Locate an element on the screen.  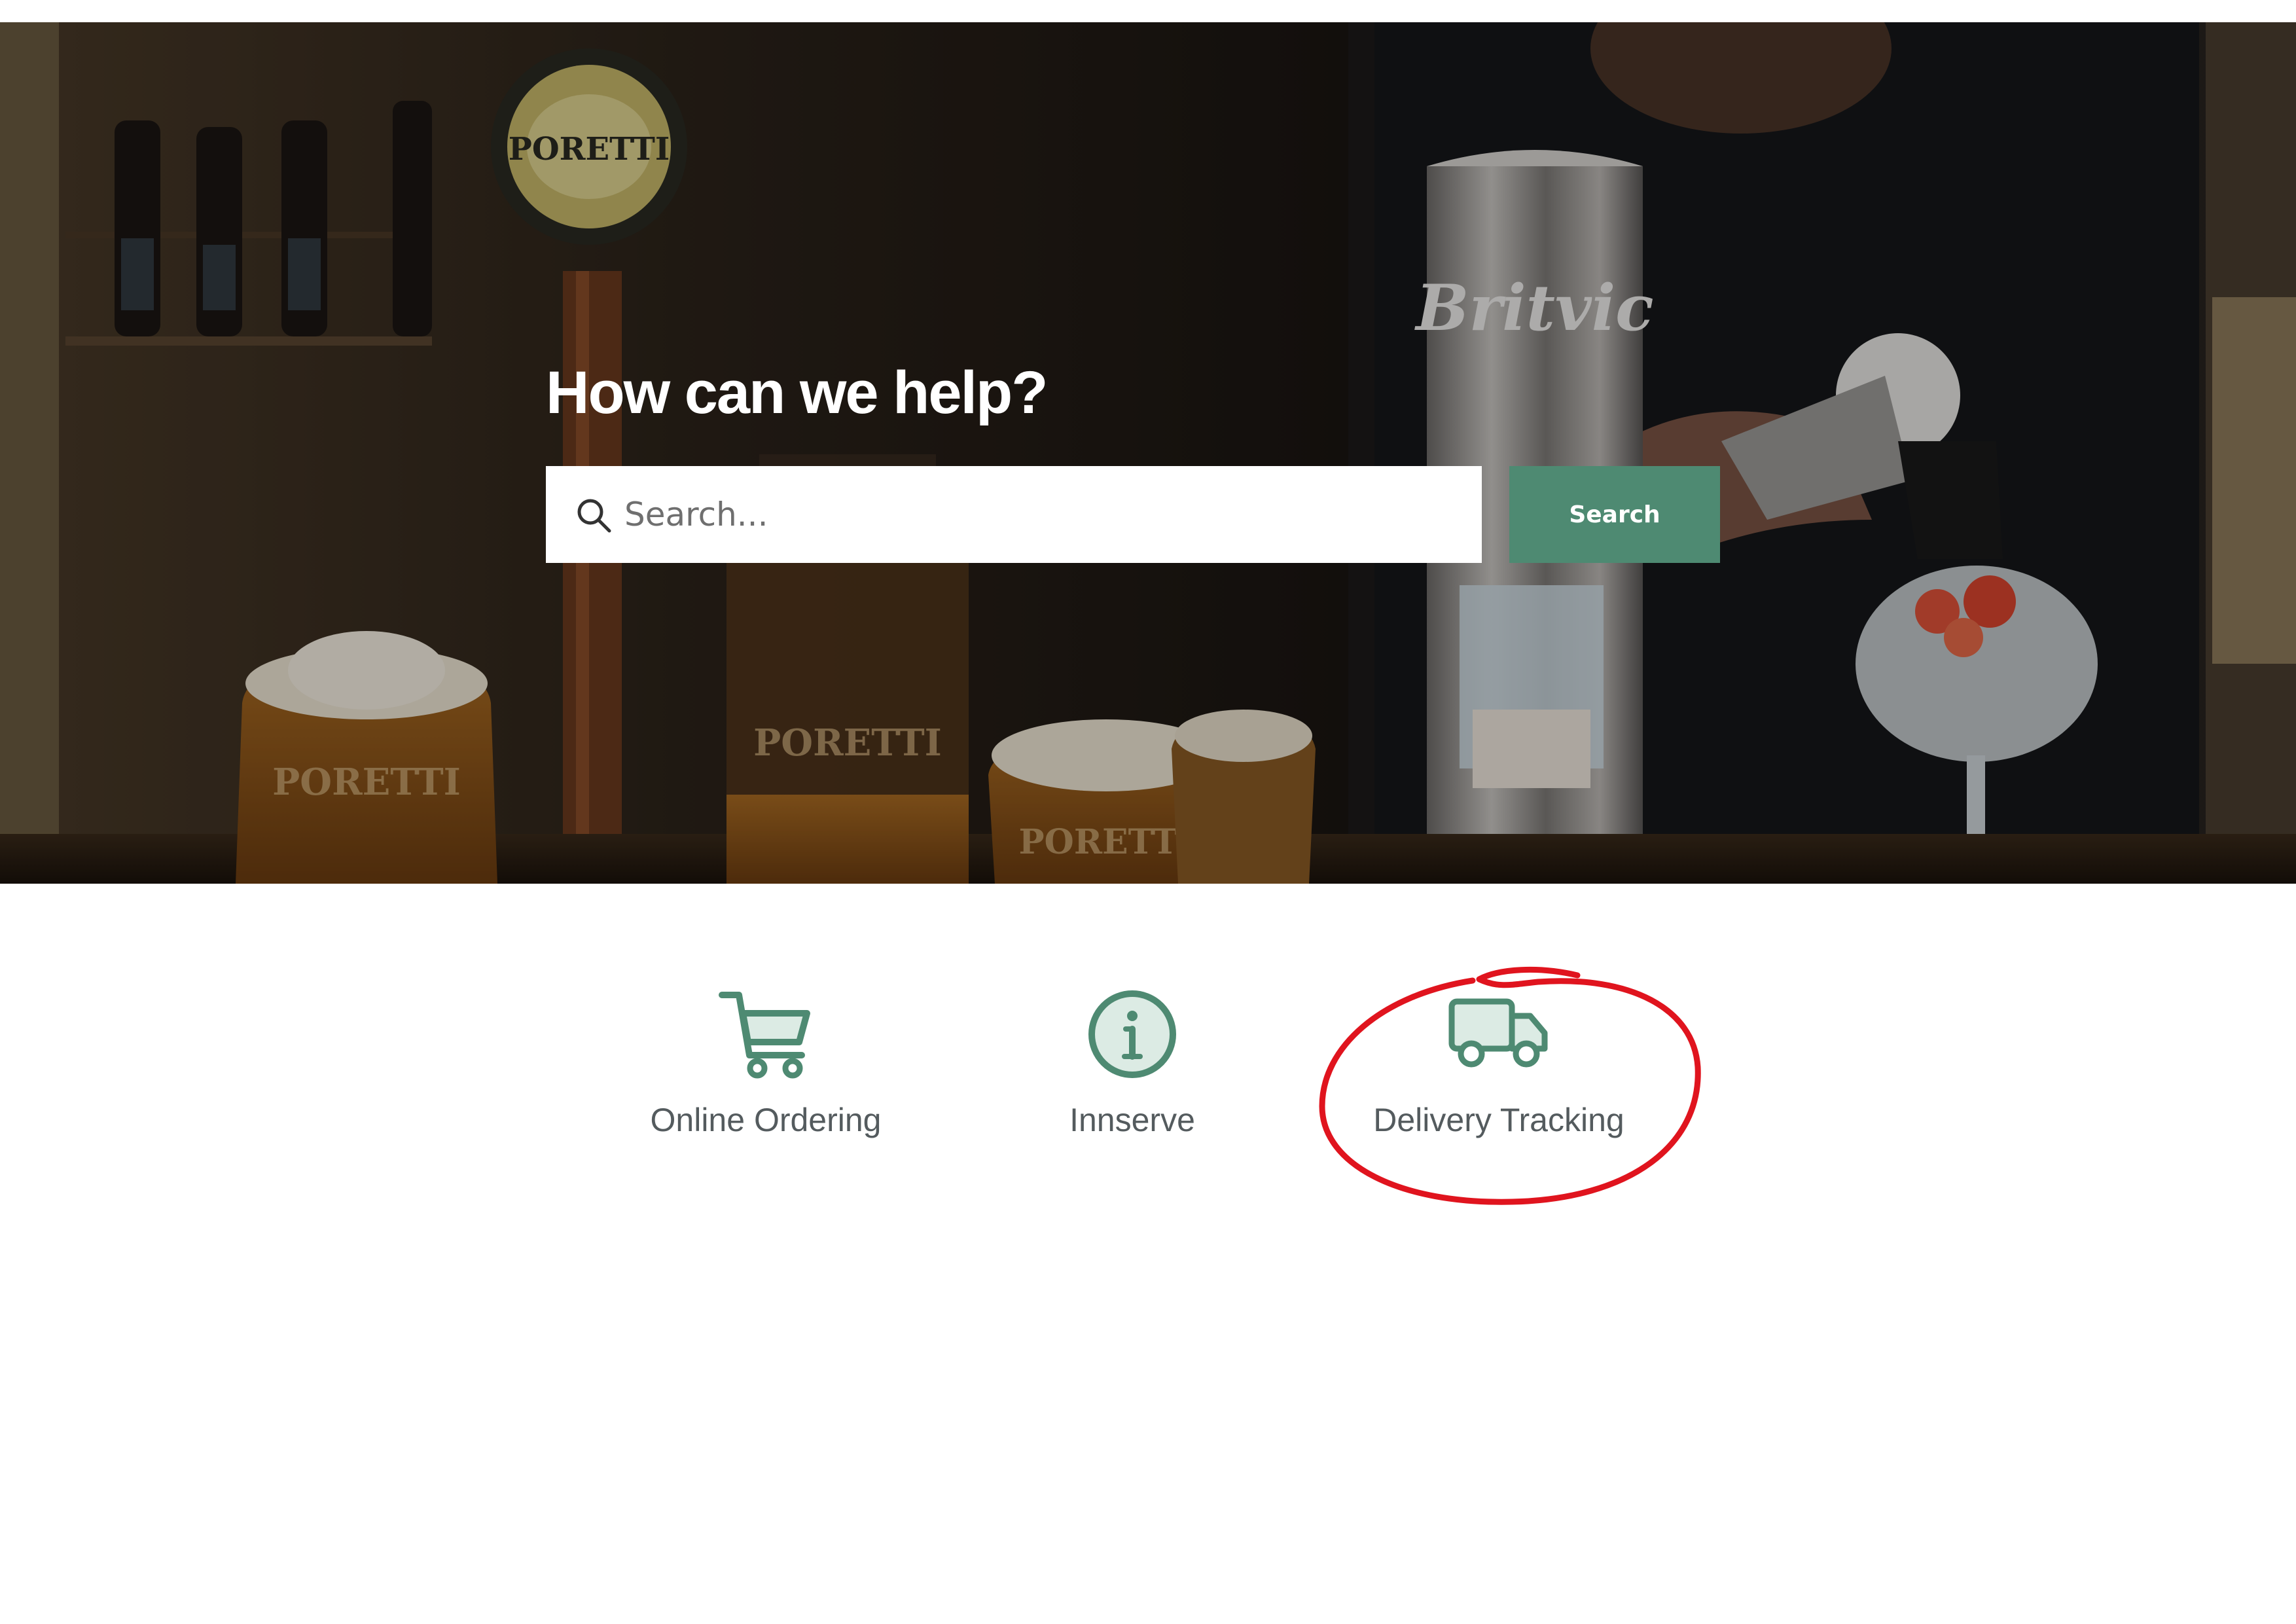
search-bar is located at coordinates (1014, 514).